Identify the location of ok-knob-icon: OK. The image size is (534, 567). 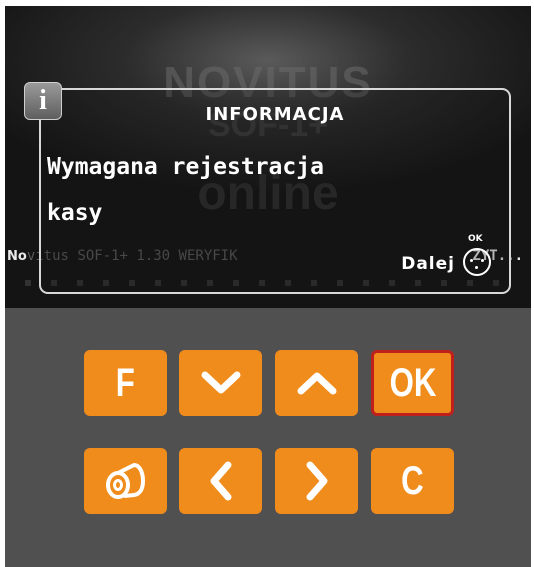
(477, 255).